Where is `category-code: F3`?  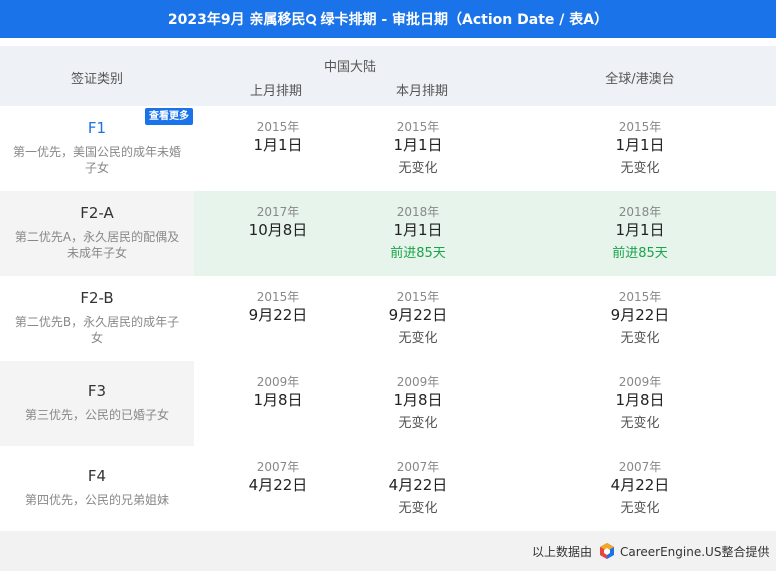 category-code: F3 is located at coordinates (97, 391).